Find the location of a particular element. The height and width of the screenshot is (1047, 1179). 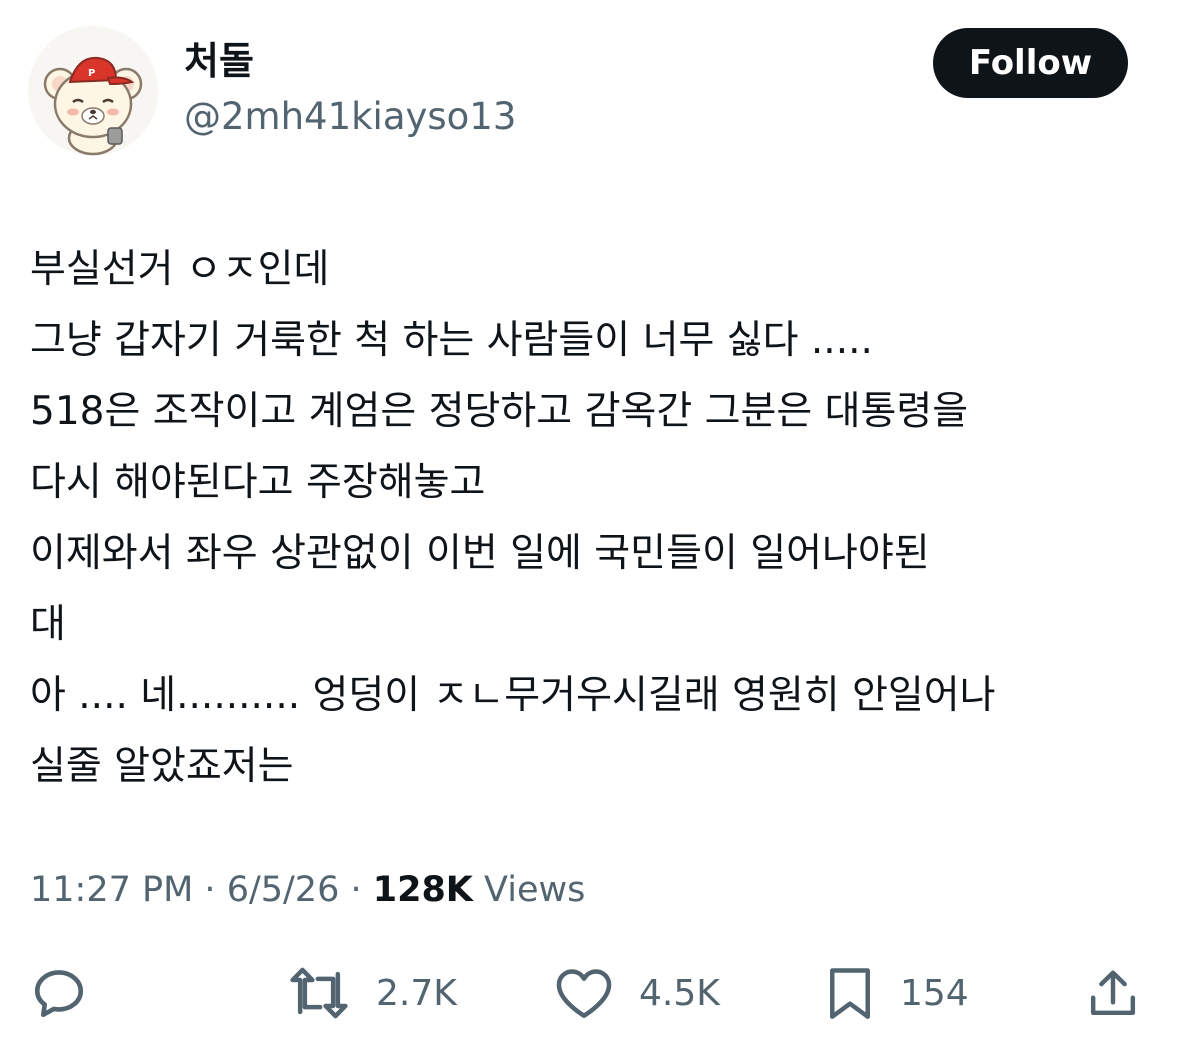

svg-text: P is located at coordinates (91, 73).